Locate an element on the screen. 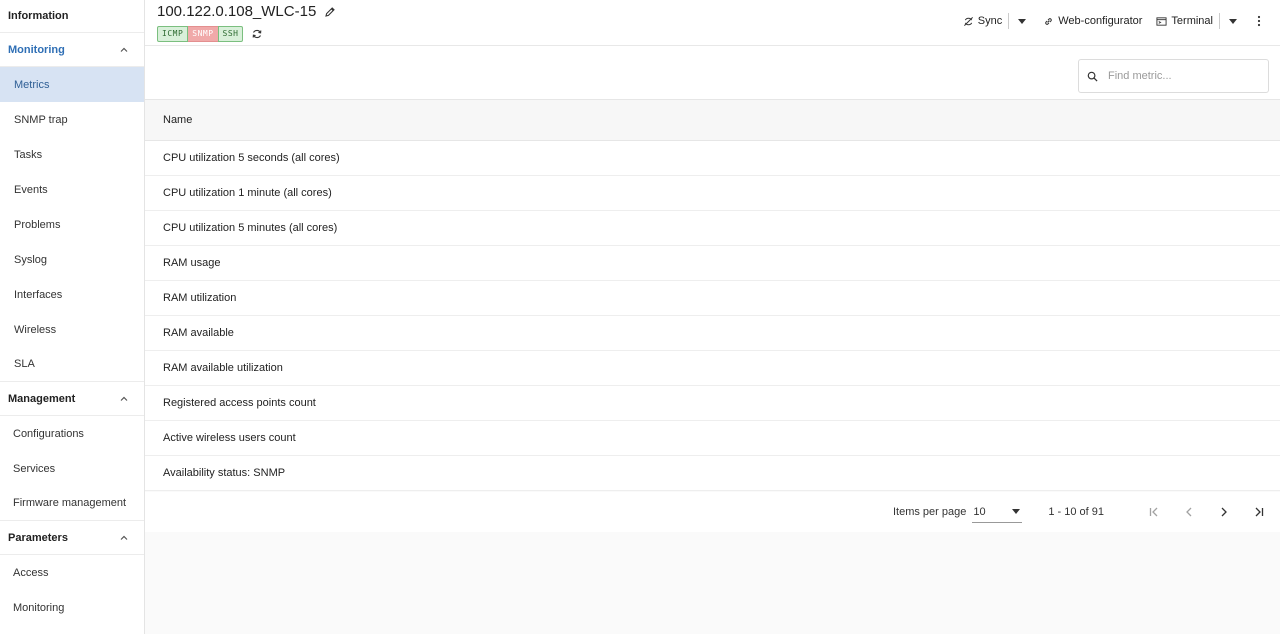 Image resolution: width=1280 pixels, height=634 pixels. sidebar-item-label: Services is located at coordinates (34, 468).